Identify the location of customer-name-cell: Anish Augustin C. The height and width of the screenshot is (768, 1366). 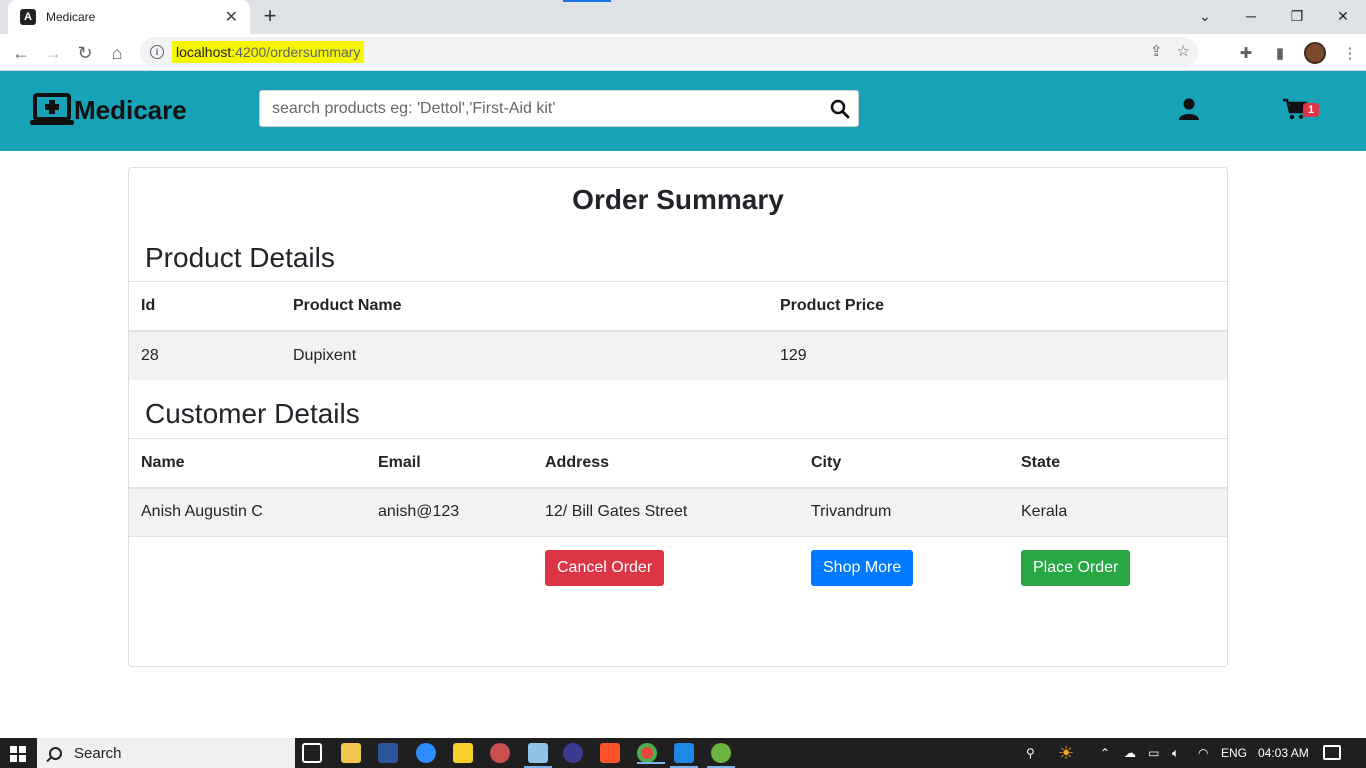
(247, 512).